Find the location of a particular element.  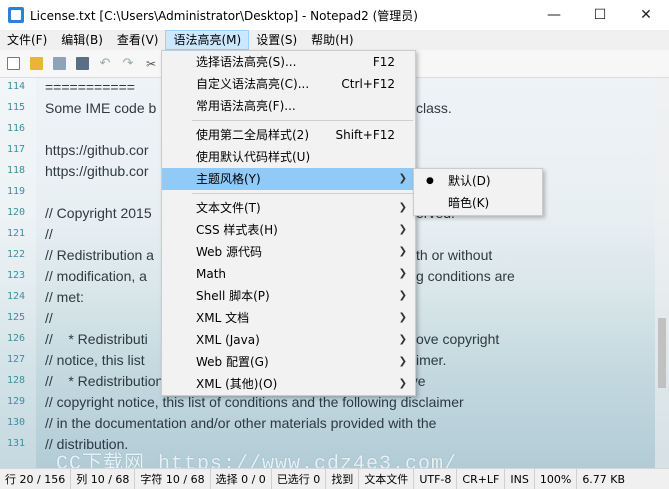

line-number: 123 is located at coordinates (16, 275).